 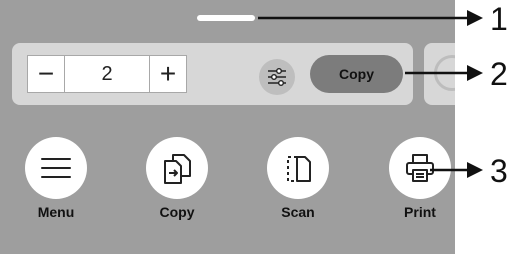 I want to click on callout-label-1: 1, so click(x=499, y=19).